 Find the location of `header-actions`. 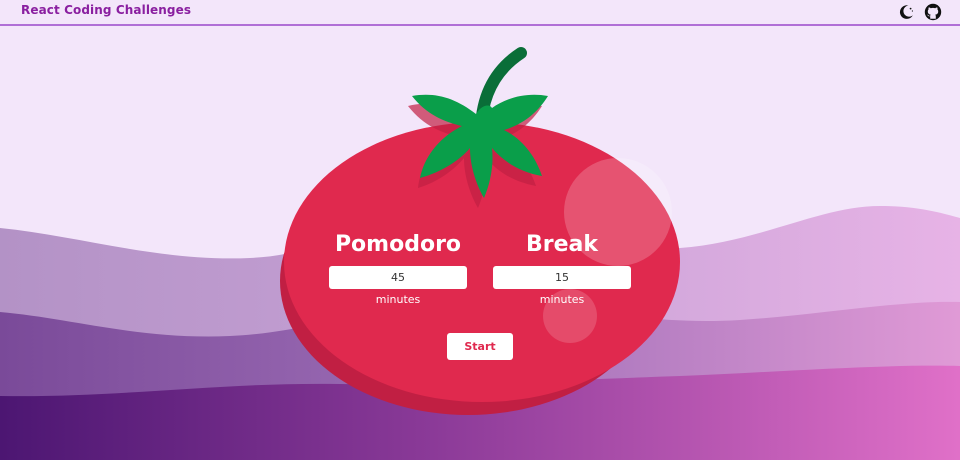

header-actions is located at coordinates (919, 12).